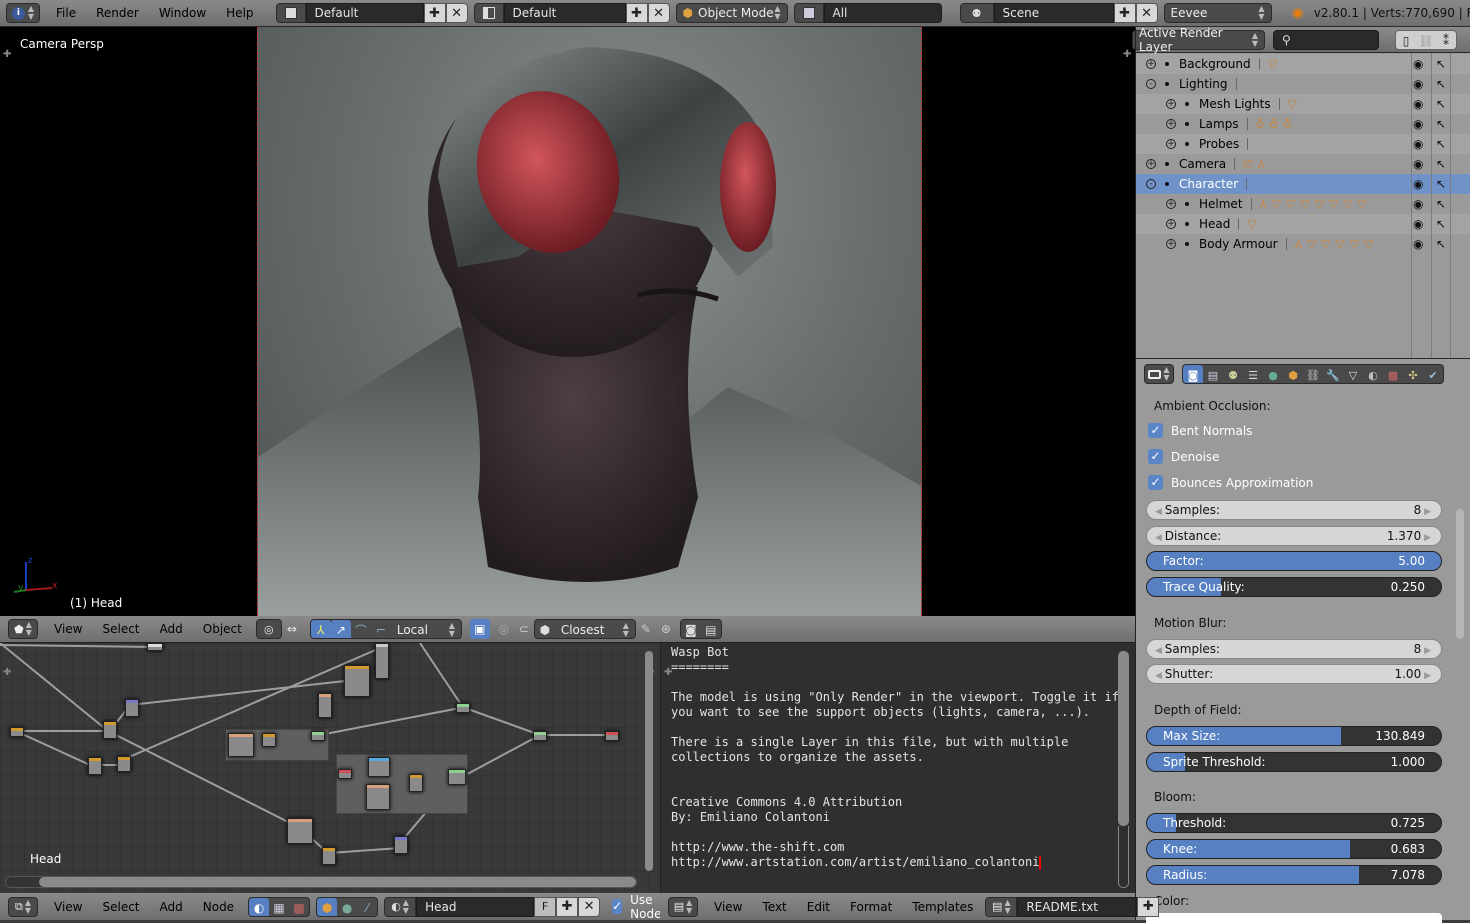  I want to click on delete-screen-button: ✕, so click(456, 13).